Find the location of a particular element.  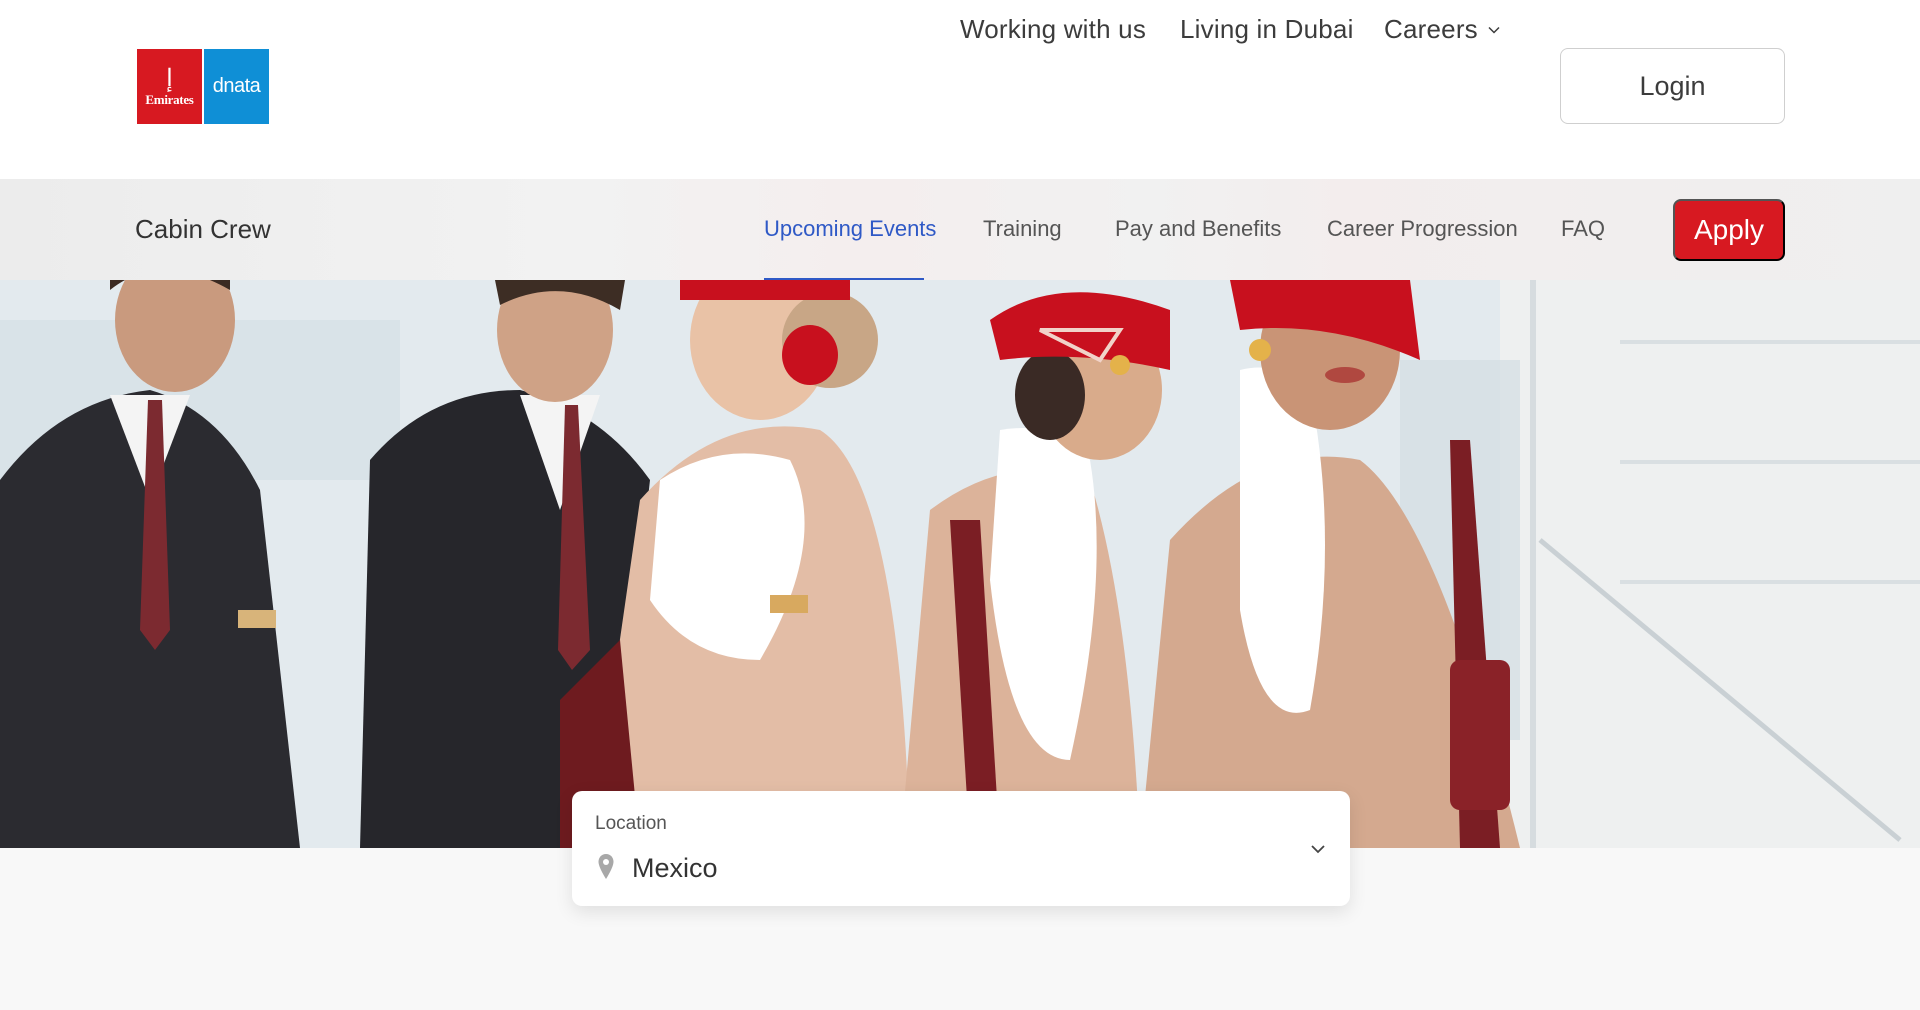

location-label: Location is located at coordinates (631, 823).